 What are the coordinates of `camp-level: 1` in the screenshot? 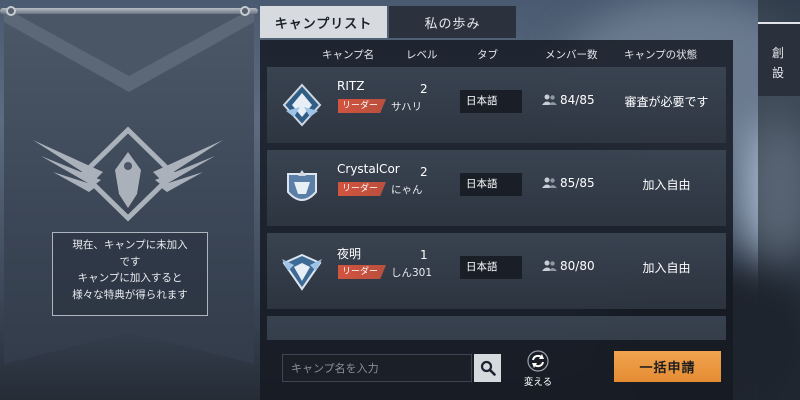 It's located at (424, 255).